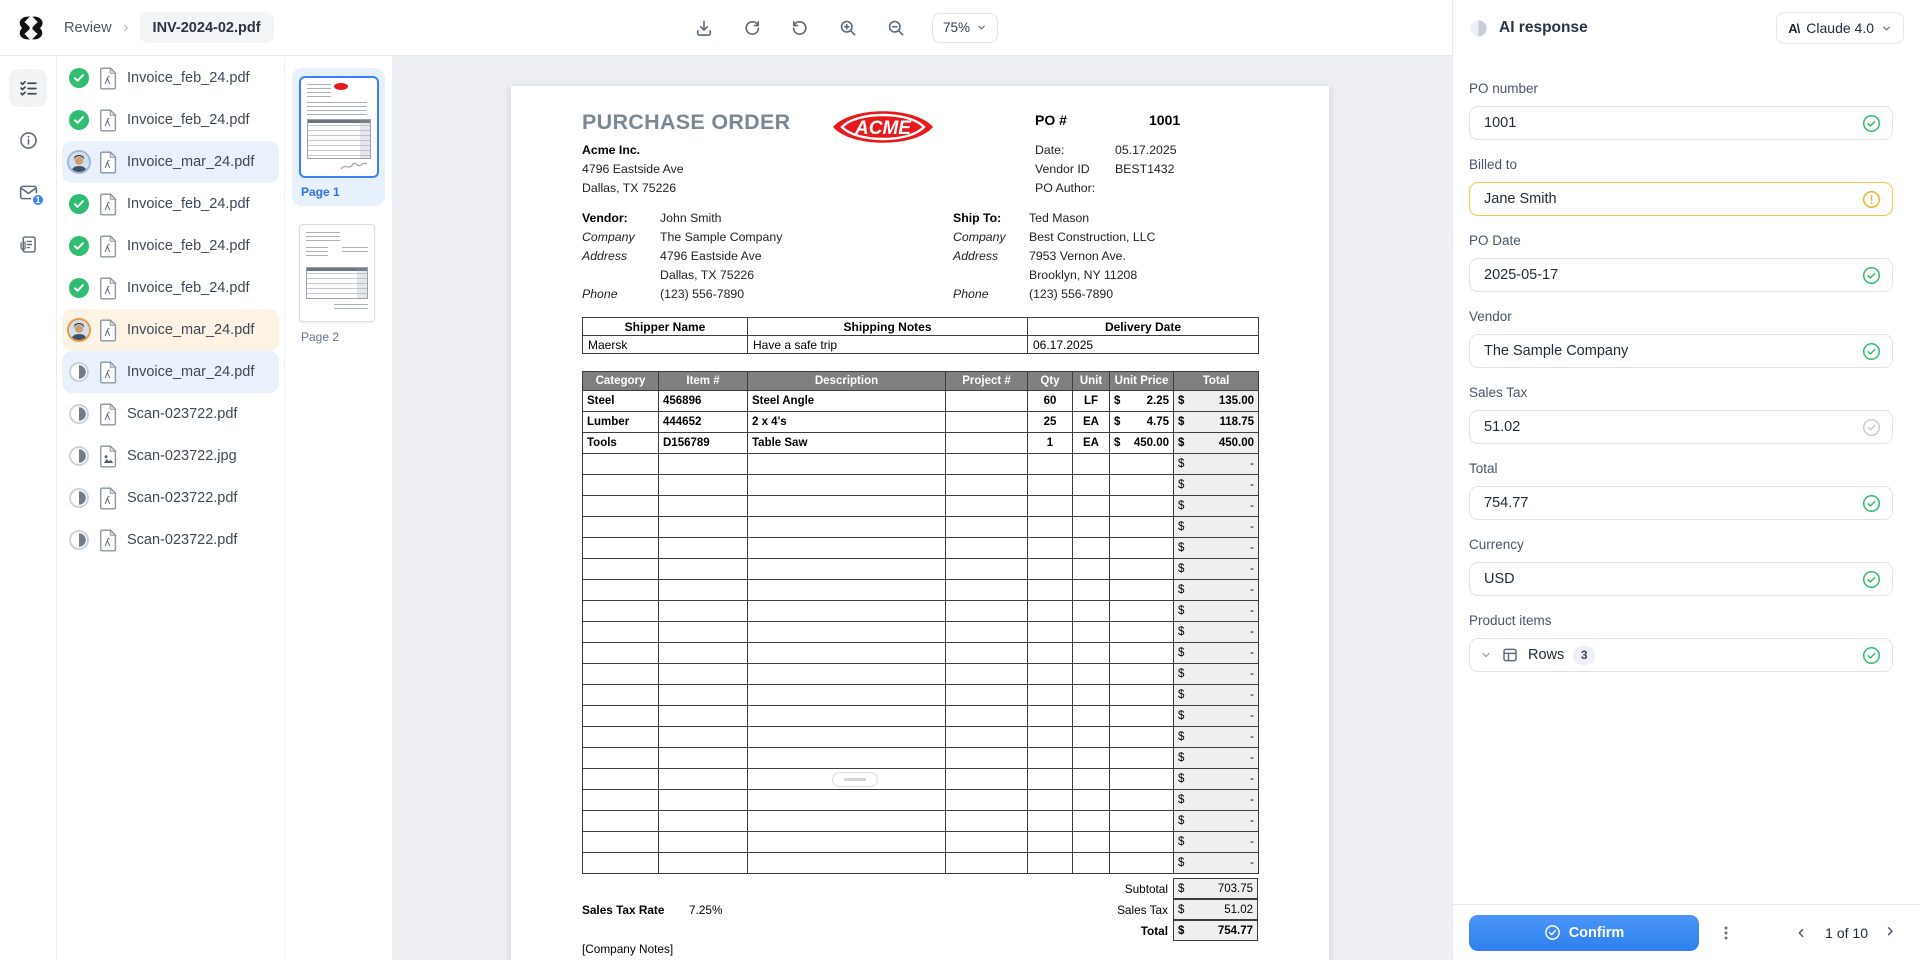  Describe the element at coordinates (1840, 28) in the screenshot. I see `model-select: A\ Claude 4.0` at that location.